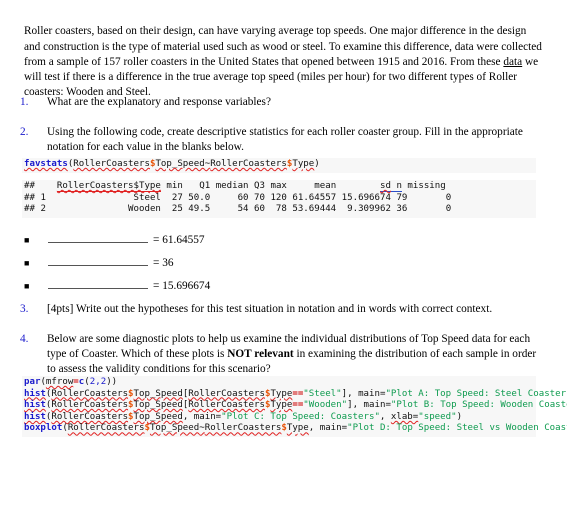 This screenshot has height=519, width=567. Describe the element at coordinates (476, 393) in the screenshot. I see `hist-a-main-value: "Plot A: Top Speed: Steel Coasters"` at that location.